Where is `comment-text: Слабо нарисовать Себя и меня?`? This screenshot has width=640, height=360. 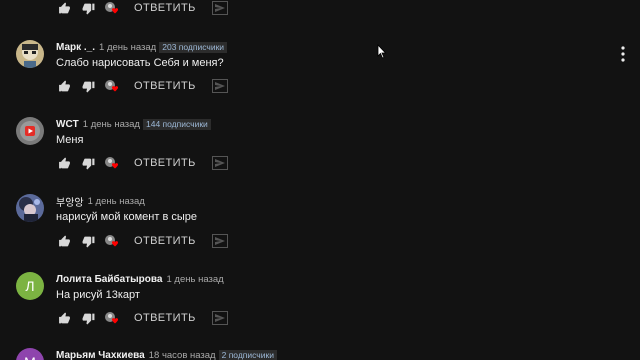
comment-text: Слабо нарисовать Себя и меня? is located at coordinates (140, 63).